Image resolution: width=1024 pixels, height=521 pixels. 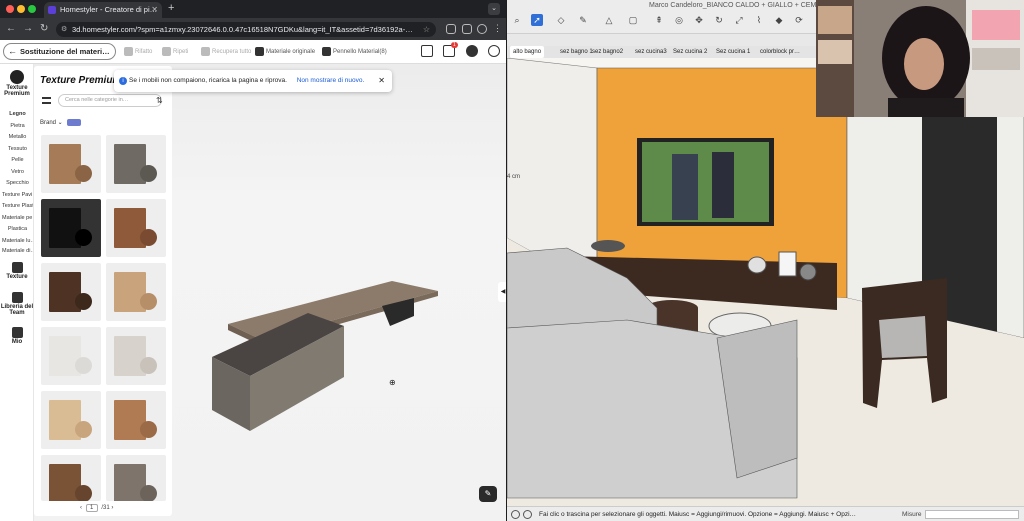 I want to click on collapse-panel-chevron-icon: ◀, so click(x=502, y=292).